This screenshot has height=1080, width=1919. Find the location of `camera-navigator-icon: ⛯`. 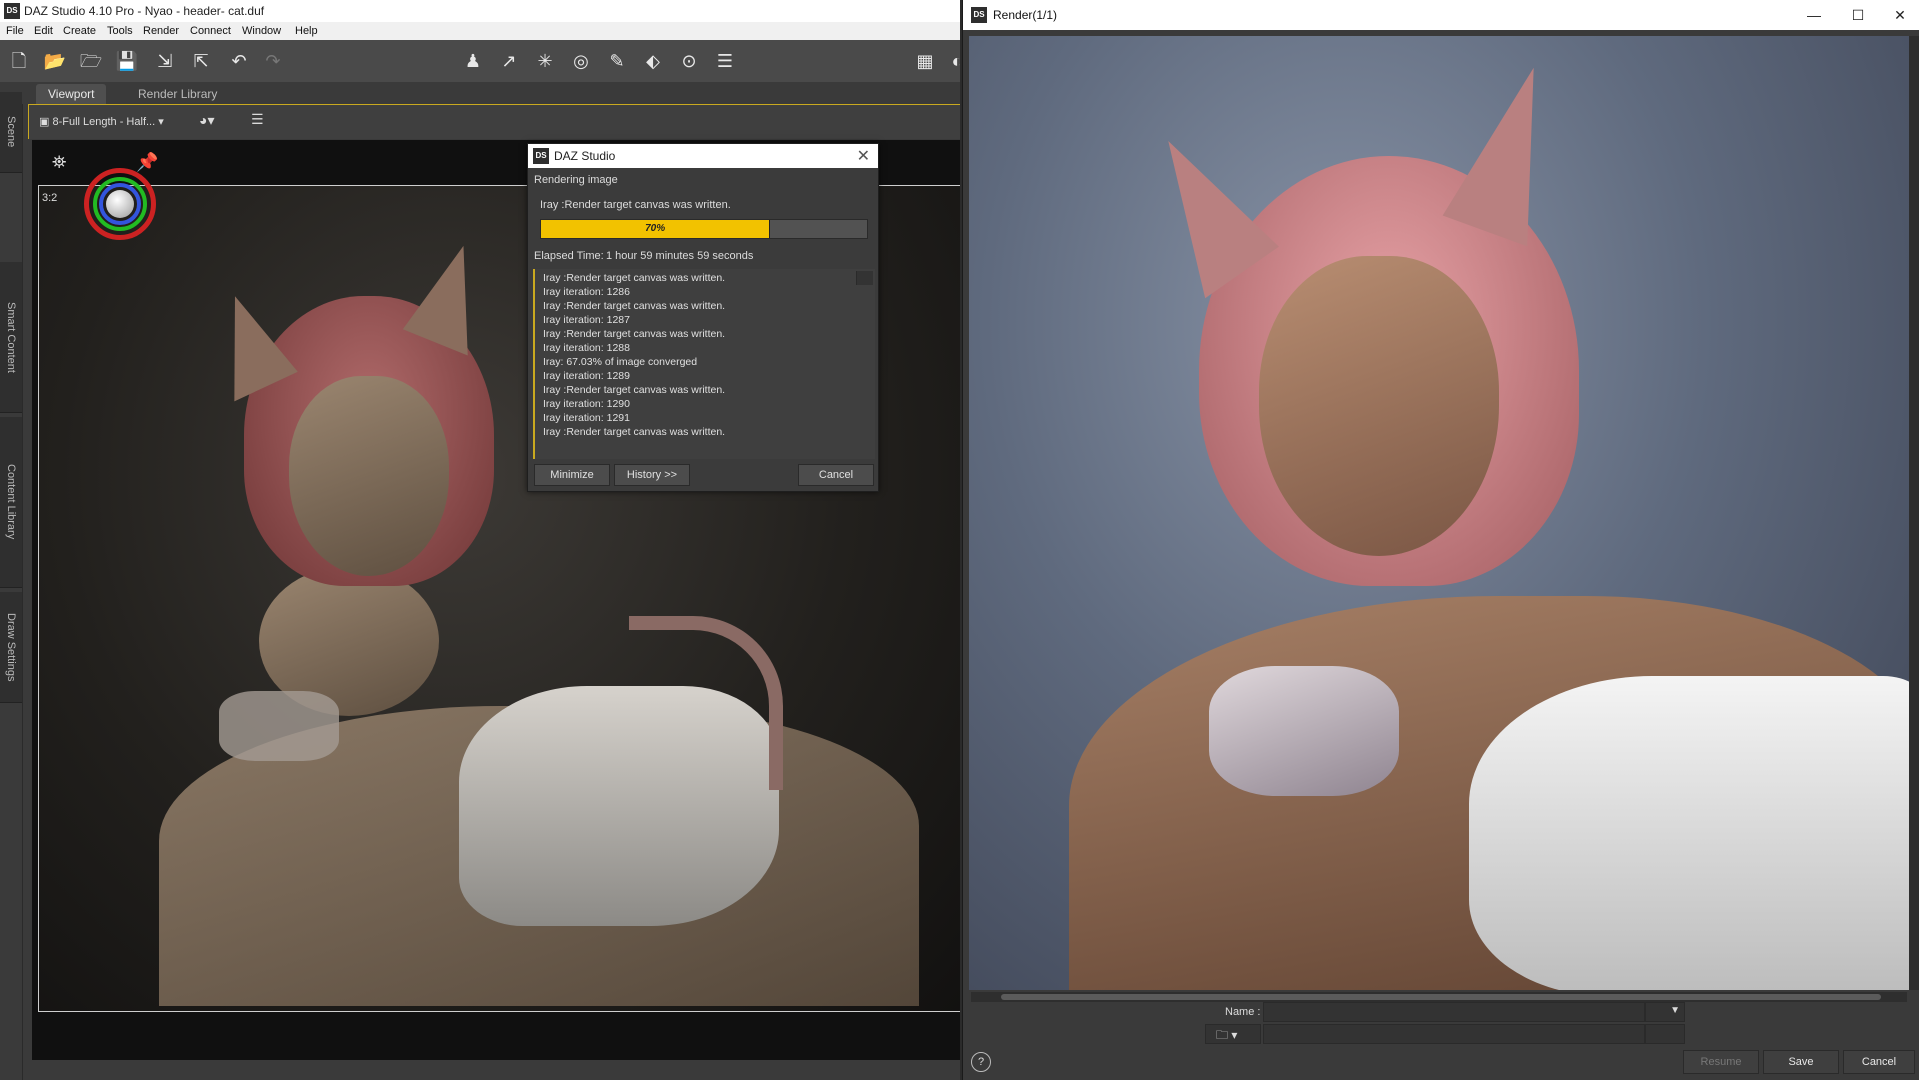

camera-navigator-icon: ⛯ is located at coordinates (59, 162).